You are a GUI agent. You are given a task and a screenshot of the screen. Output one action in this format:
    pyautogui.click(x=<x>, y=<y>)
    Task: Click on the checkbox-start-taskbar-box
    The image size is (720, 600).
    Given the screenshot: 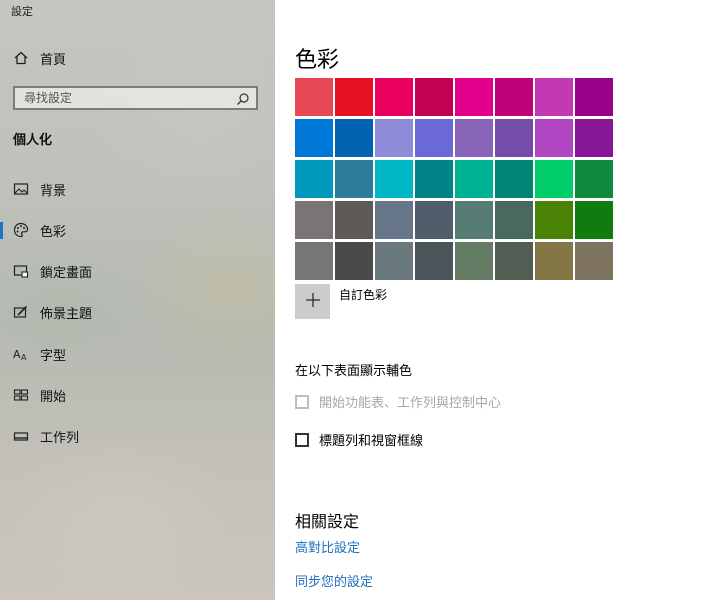 What is the action you would take?
    pyautogui.click(x=302, y=401)
    